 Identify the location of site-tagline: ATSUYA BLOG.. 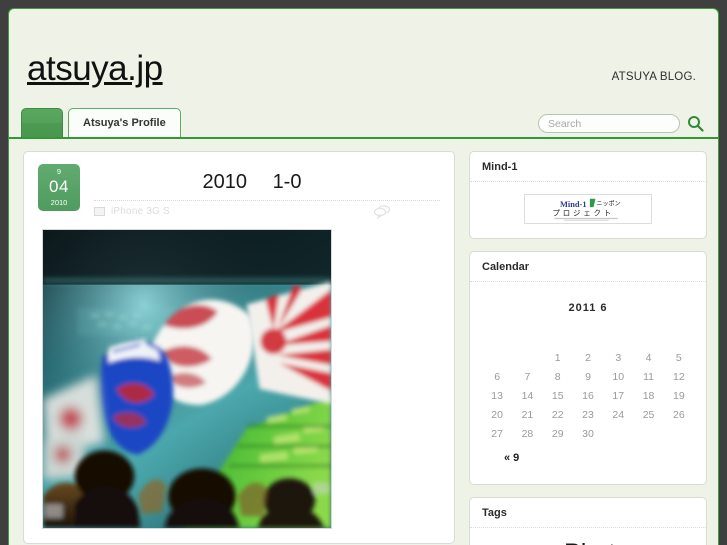
(653, 77).